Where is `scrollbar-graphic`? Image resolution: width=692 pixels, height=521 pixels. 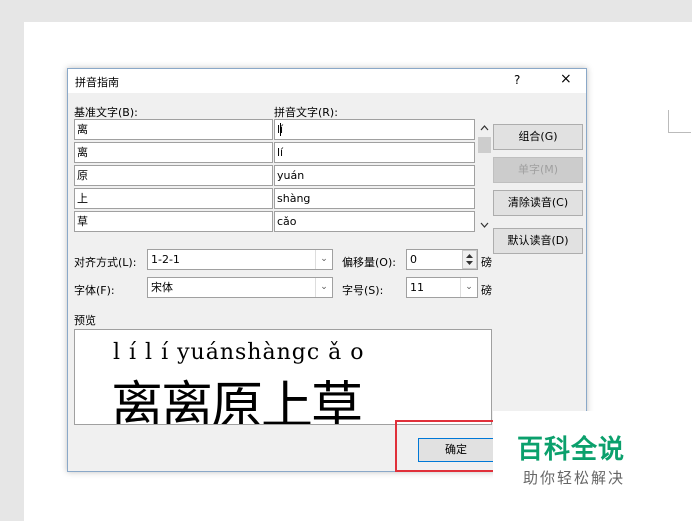
scrollbar-graphic is located at coordinates (484, 176).